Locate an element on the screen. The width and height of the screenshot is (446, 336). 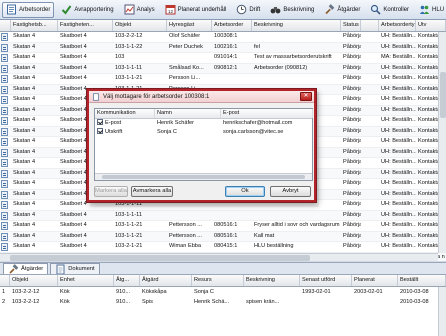
table-cell: Sonja C is located at coordinates (204, 292).